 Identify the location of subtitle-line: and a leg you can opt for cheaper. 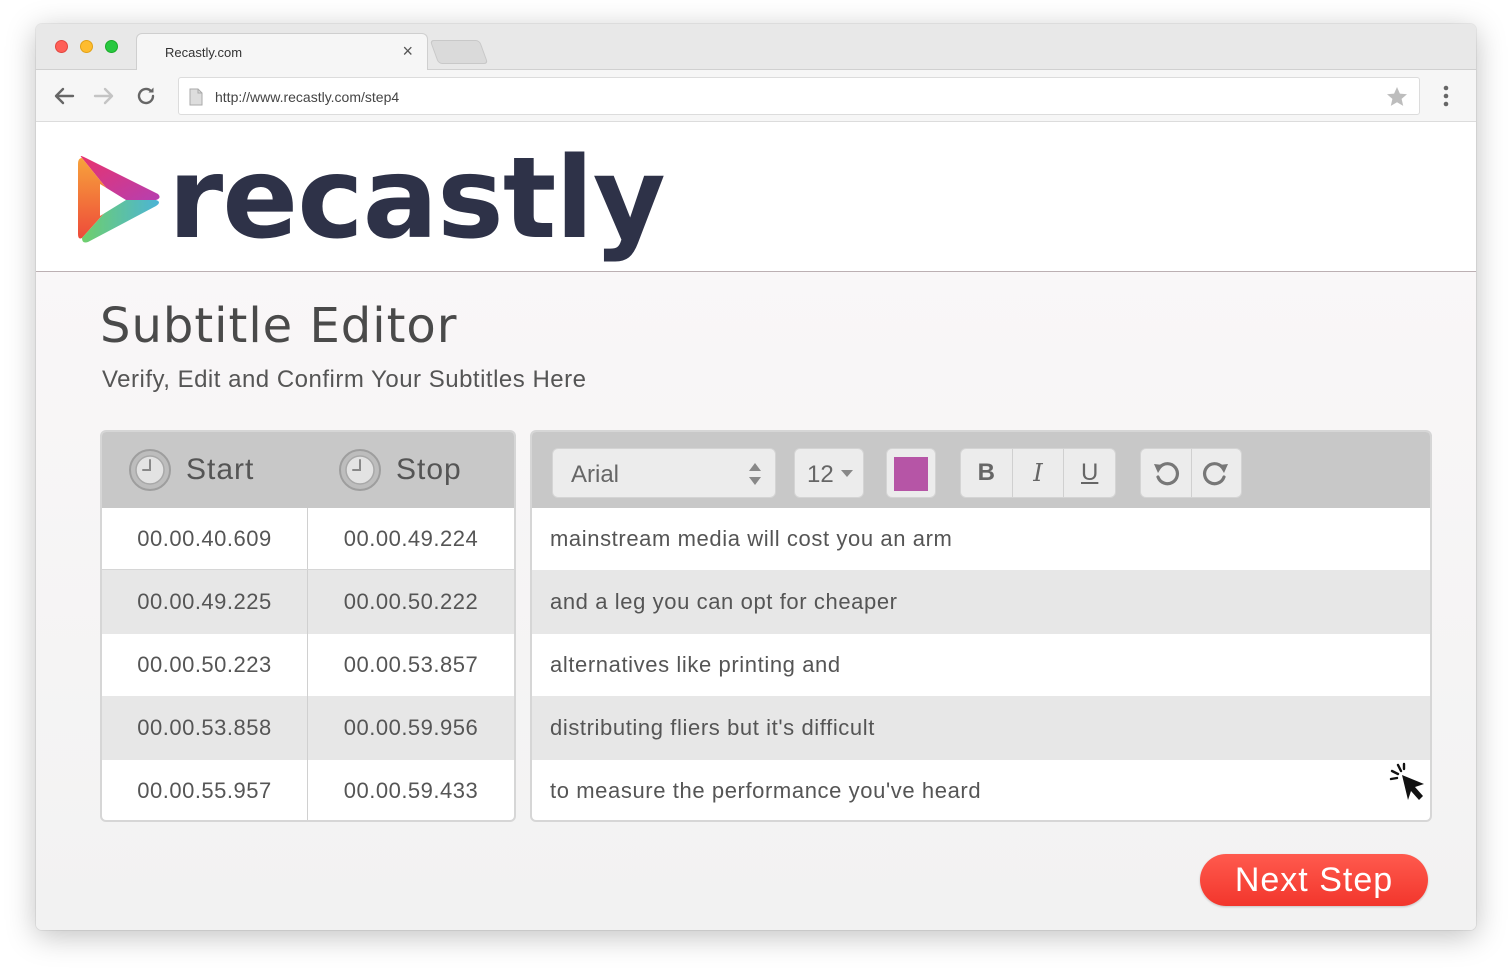
(981, 602).